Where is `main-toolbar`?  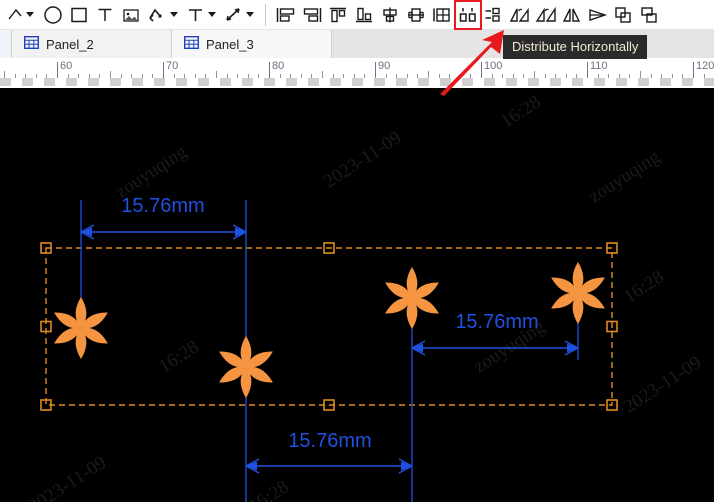
main-toolbar is located at coordinates (357, 15).